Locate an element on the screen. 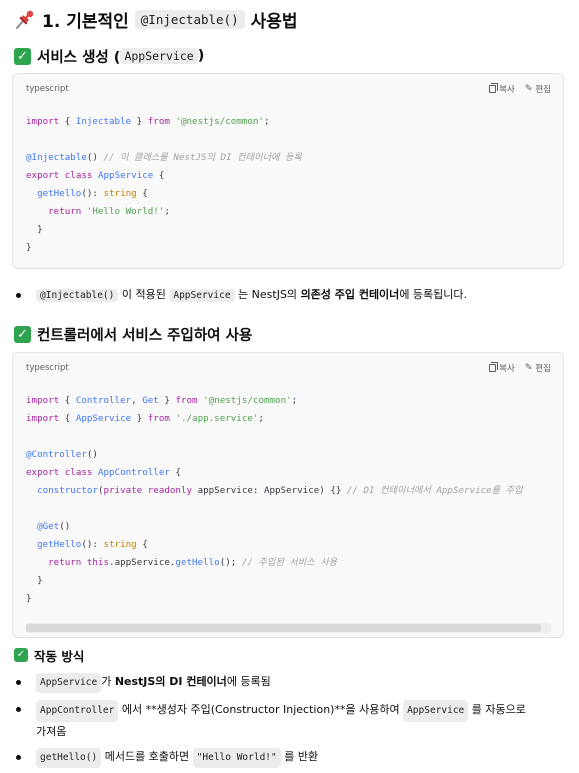  section-inline-code: AppService is located at coordinates (159, 56).